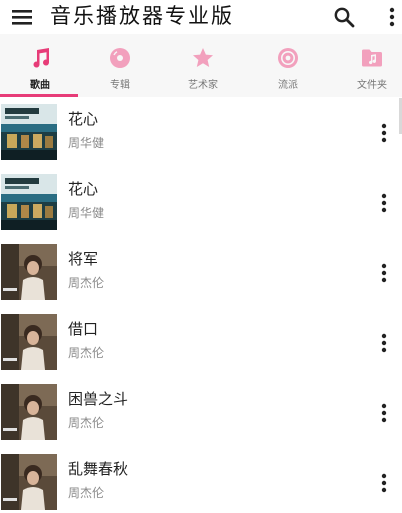  What do you see at coordinates (201, 272) in the screenshot?
I see `song-row: 将军 周杰伦` at bounding box center [201, 272].